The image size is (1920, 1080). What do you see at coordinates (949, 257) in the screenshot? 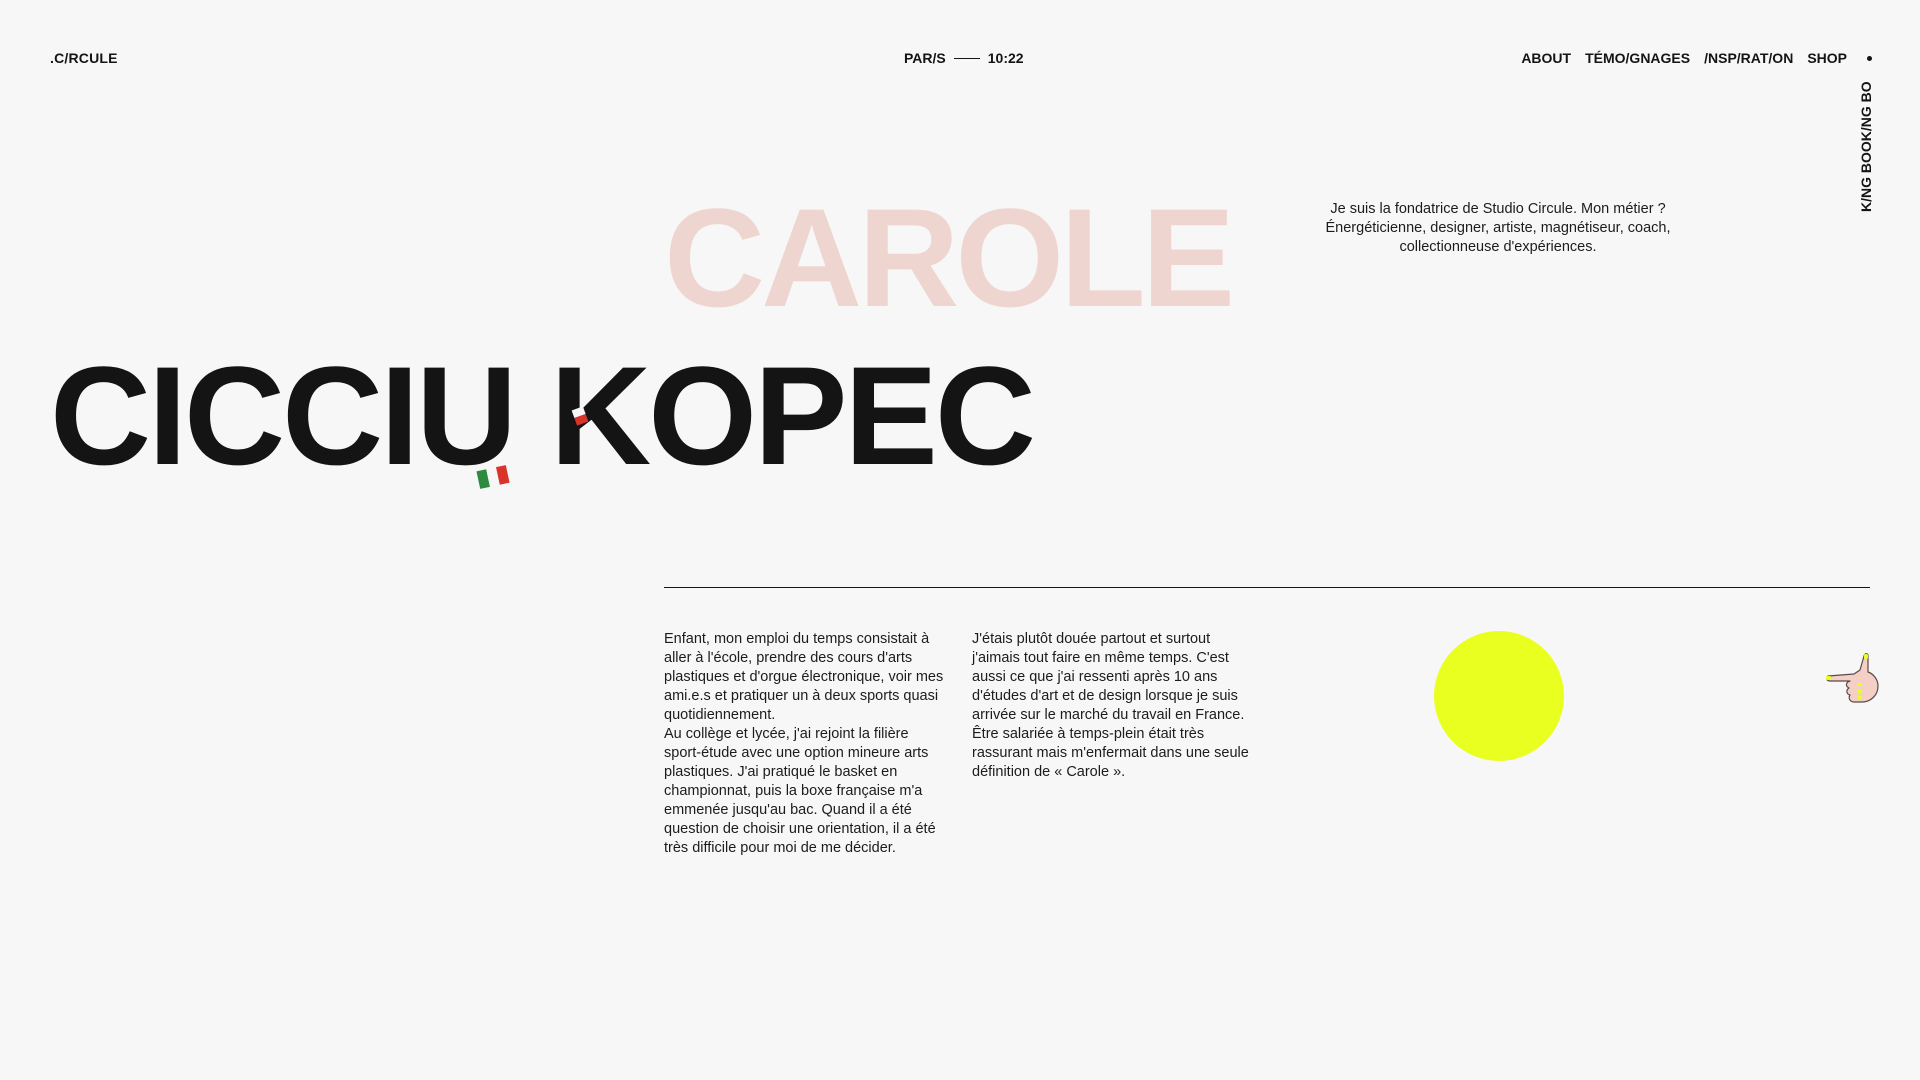
I see `hero-first-name: CAROLE` at bounding box center [949, 257].